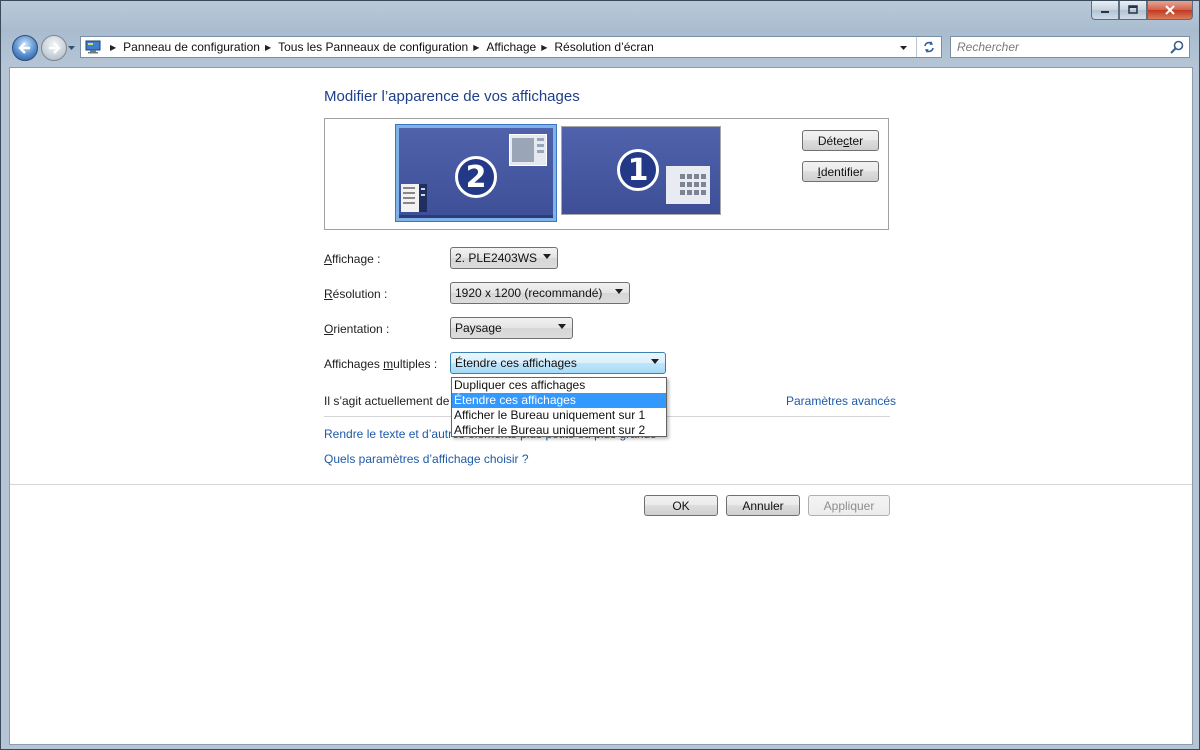 This screenshot has width=1200, height=750. I want to click on resolution-label-key: R, so click(328, 294).